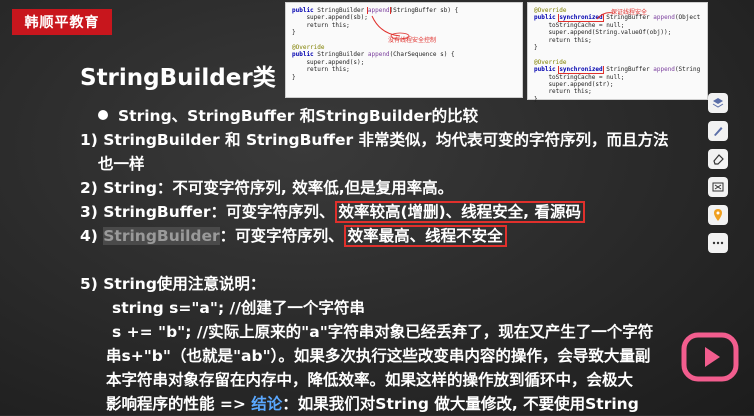  I want to click on code-line: super.append(str);, so click(574, 85).